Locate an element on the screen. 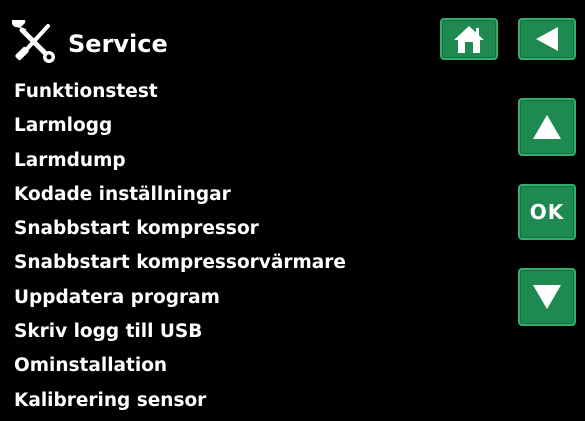 This screenshot has width=585, height=421. menu-item-larmlogg: Larmlogg is located at coordinates (254, 129).